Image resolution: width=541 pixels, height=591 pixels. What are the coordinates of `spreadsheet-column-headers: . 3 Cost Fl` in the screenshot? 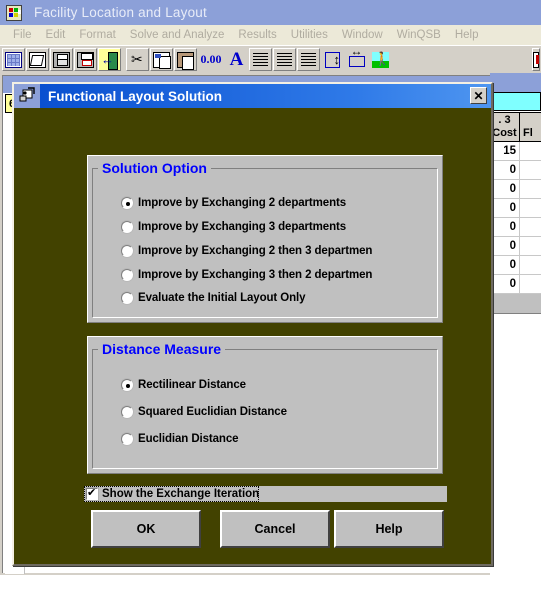 It's located at (515, 127).